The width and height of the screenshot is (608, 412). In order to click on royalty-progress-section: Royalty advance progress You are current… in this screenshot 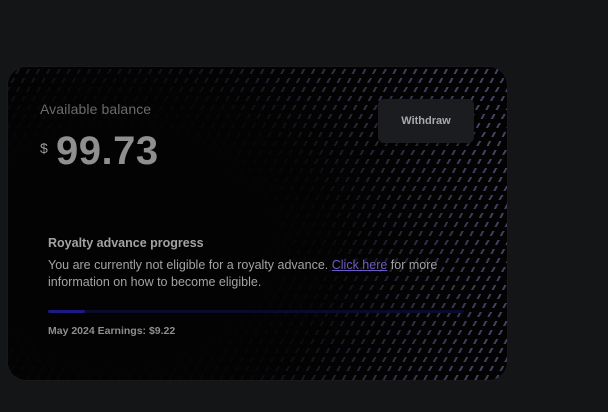, I will do `click(263, 263)`.